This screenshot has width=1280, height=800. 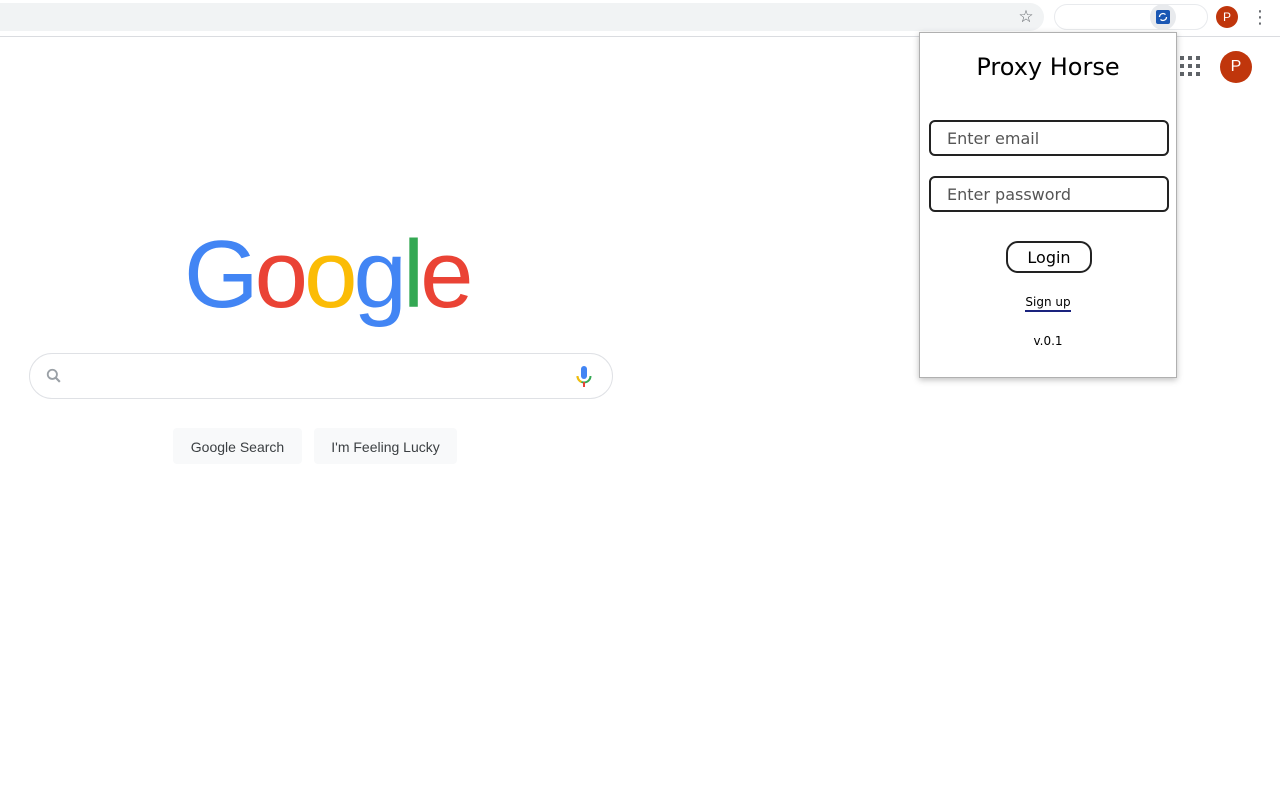 I want to click on apps-grid-icon, so click(x=1191, y=67).